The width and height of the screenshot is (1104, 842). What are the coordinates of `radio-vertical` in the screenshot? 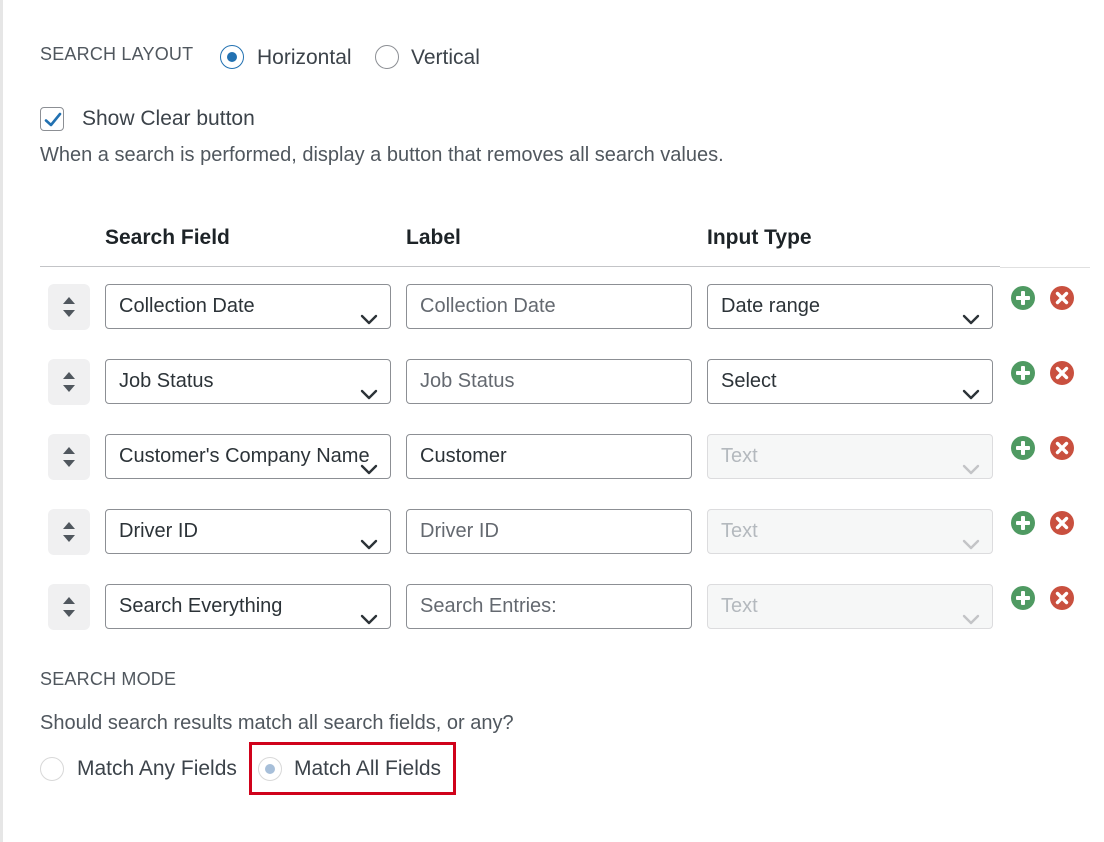 It's located at (387, 57).